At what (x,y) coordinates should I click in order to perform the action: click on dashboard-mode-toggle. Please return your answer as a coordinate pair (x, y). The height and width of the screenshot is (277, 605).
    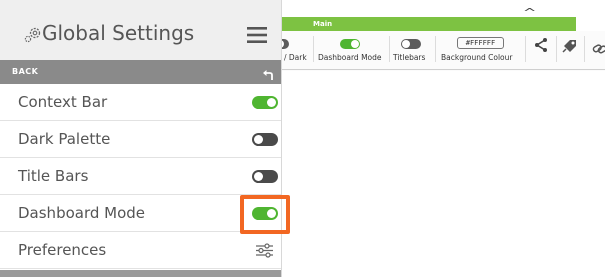
    Looking at the image, I should click on (265, 213).